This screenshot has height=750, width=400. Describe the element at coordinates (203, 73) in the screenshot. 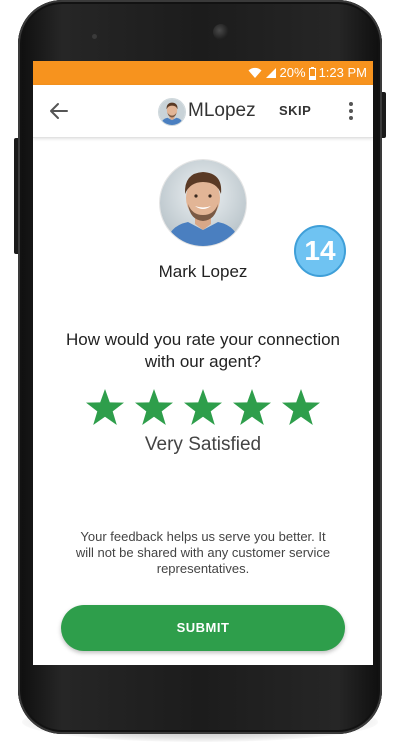

I see `status-bar: 20% 1:23 PM` at that location.